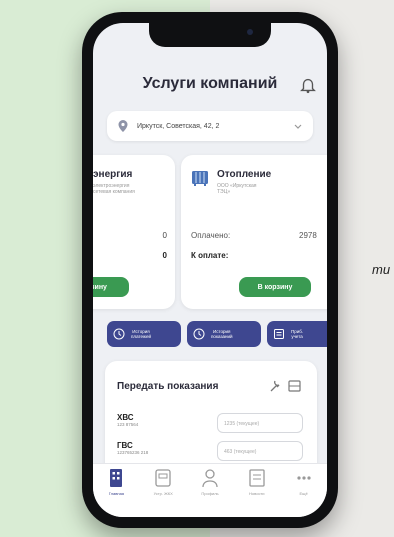  I want to click on card-title: энергия, so click(113, 174).